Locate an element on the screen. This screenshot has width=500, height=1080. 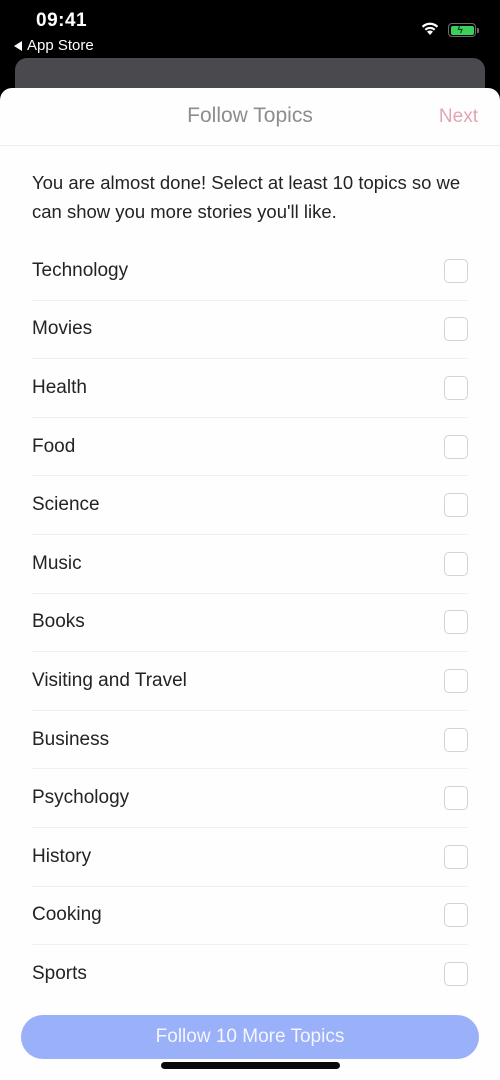
topic-label: Books is located at coordinates (58, 622).